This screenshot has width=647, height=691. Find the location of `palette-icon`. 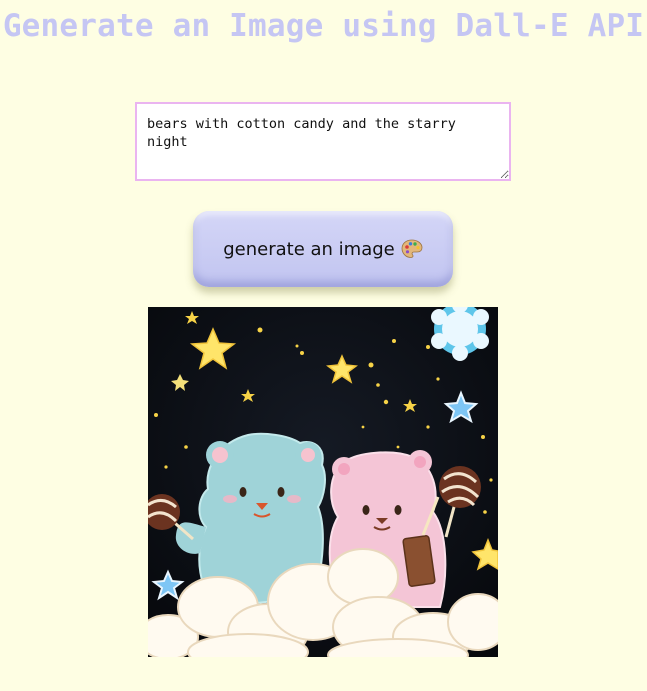

palette-icon is located at coordinates (412, 248).